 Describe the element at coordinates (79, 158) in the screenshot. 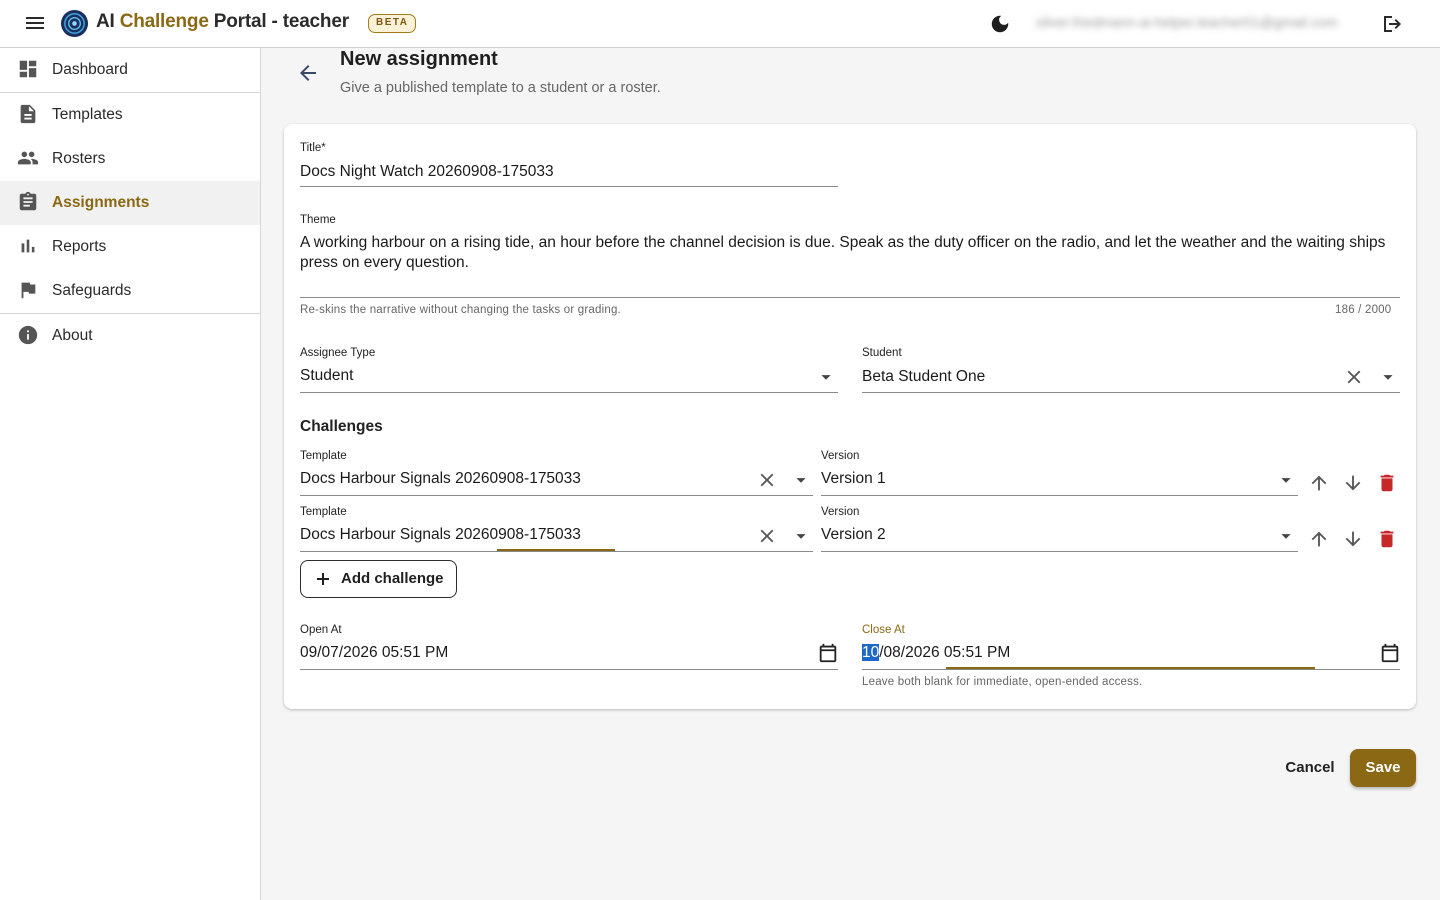

I see `sidebar-item-label: Rosters` at that location.